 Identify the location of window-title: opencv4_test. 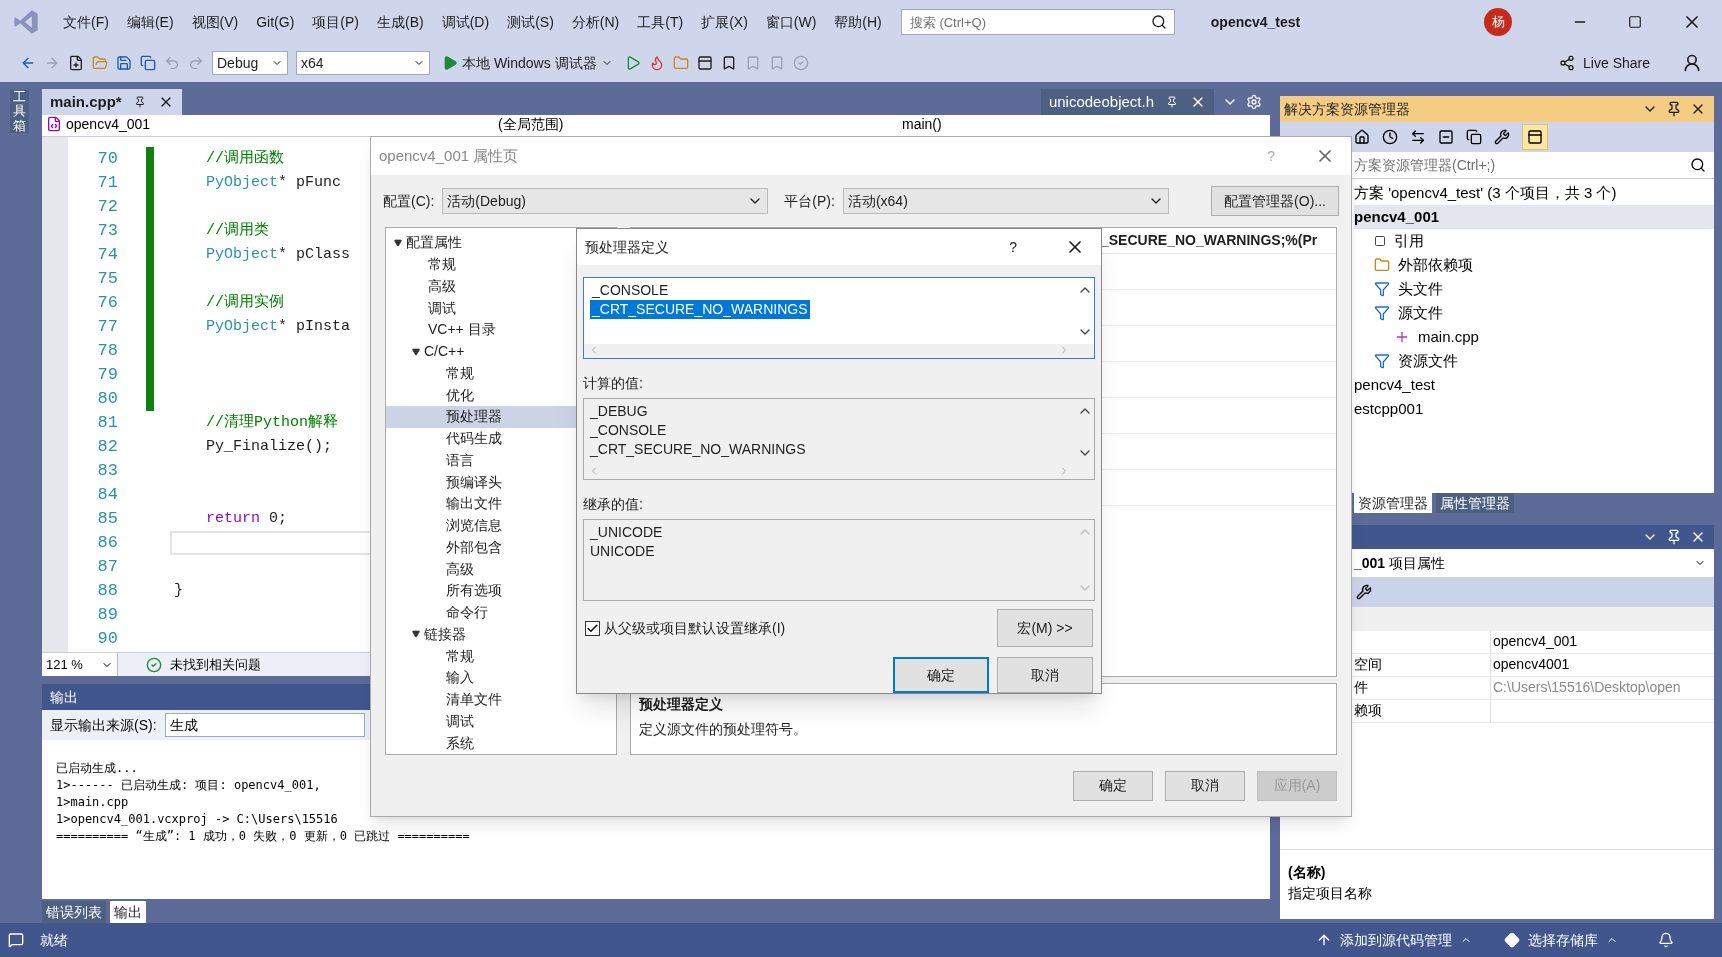
(1255, 22).